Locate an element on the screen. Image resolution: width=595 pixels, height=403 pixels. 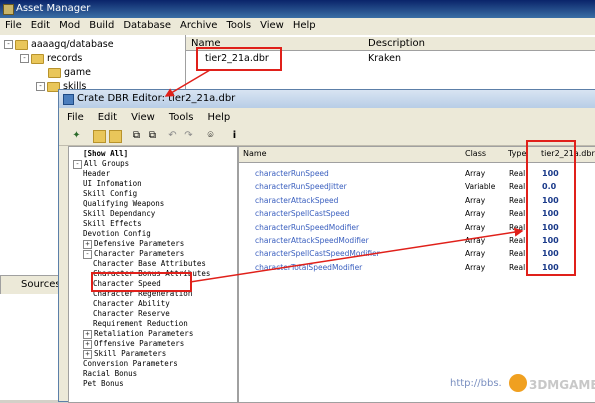
arrow-record-to-editor is located at coordinates (187, 83).